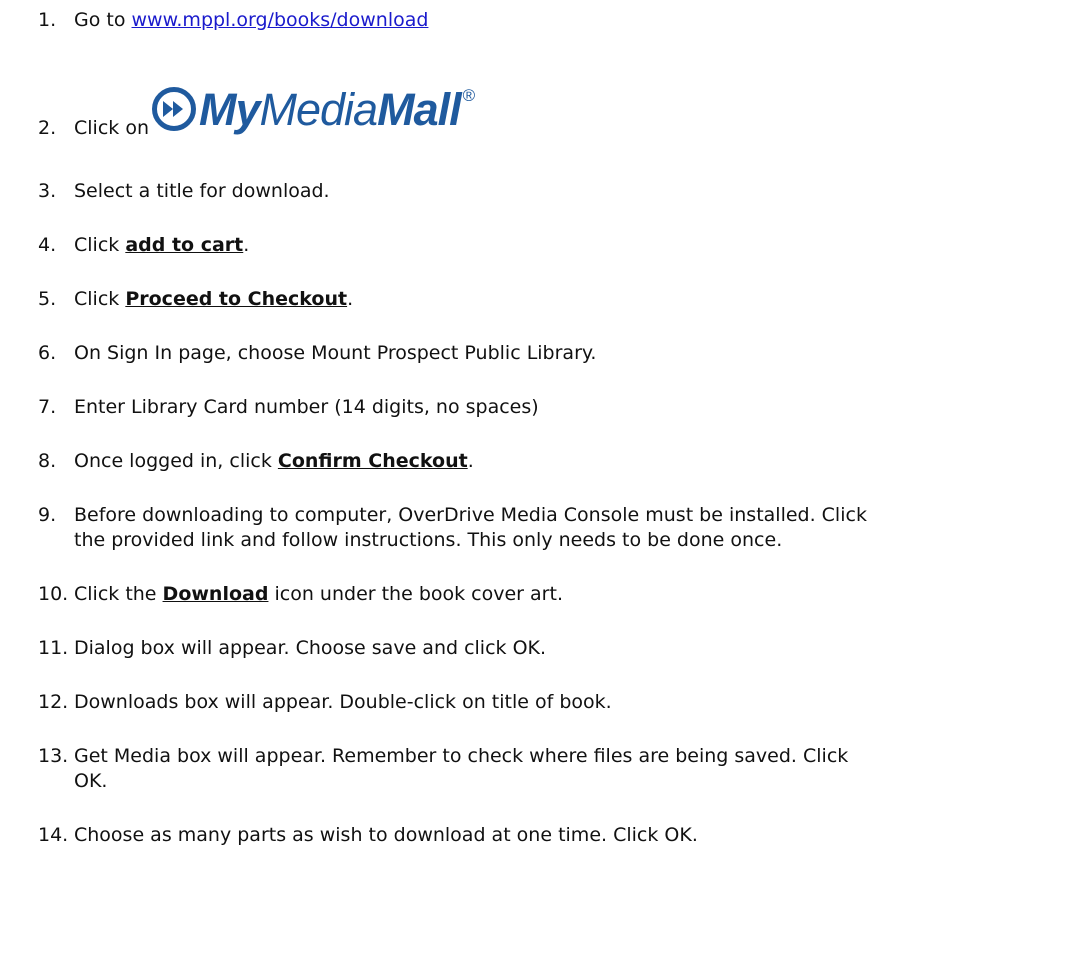  What do you see at coordinates (202, 191) in the screenshot?
I see `step-text: Select a title for download.` at bounding box center [202, 191].